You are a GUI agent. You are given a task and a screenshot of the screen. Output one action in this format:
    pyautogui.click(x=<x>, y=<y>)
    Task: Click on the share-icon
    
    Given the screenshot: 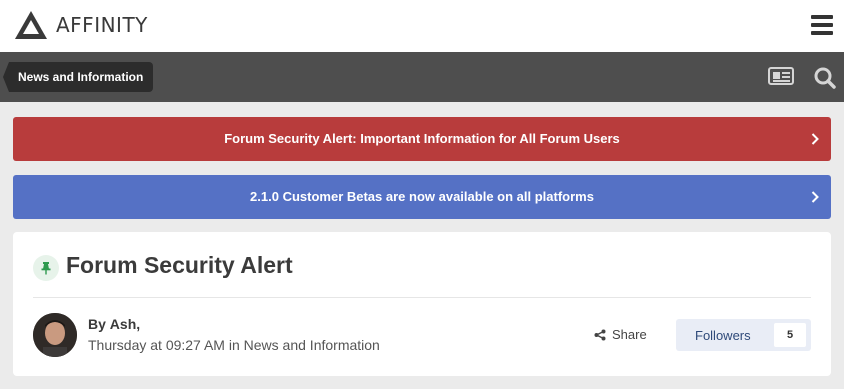 What is the action you would take?
    pyautogui.click(x=600, y=335)
    